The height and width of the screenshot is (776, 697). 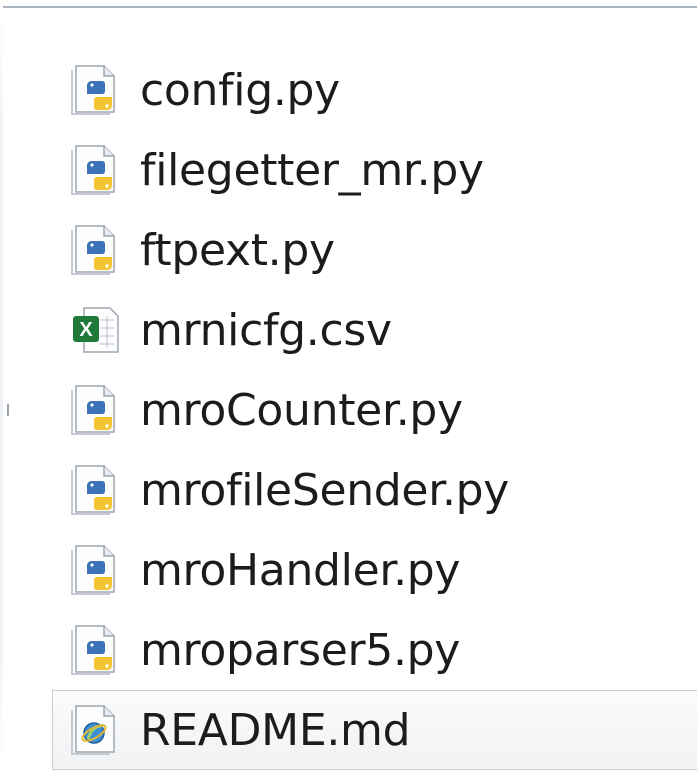 I want to click on file-name: config.py, so click(x=240, y=90).